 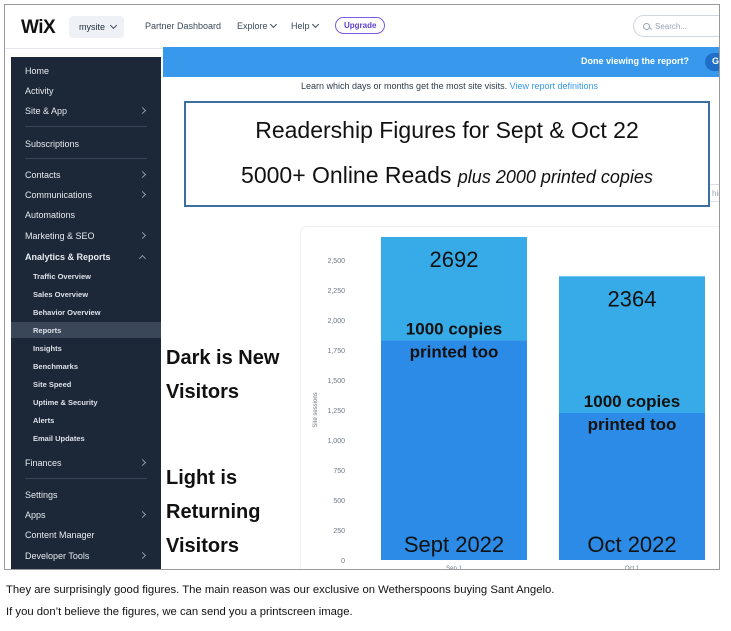 I want to click on nav-label: Partner Dashboard, so click(x=183, y=26).